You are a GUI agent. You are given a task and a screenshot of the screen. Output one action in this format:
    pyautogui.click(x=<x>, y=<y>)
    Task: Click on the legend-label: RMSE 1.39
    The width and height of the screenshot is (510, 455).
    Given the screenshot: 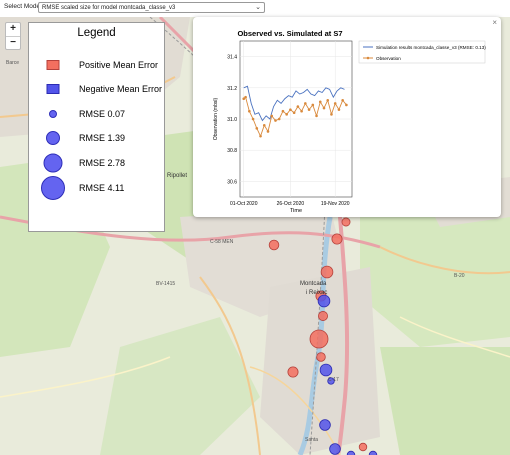 What is the action you would take?
    pyautogui.click(x=102, y=138)
    